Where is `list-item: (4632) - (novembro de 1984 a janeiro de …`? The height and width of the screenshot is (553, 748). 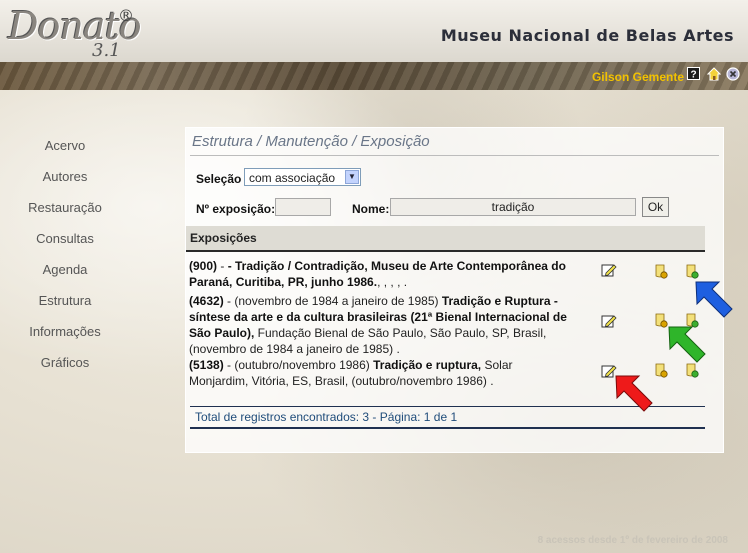 list-item: (4632) - (novembro de 1984 a janeiro de … is located at coordinates (380, 325).